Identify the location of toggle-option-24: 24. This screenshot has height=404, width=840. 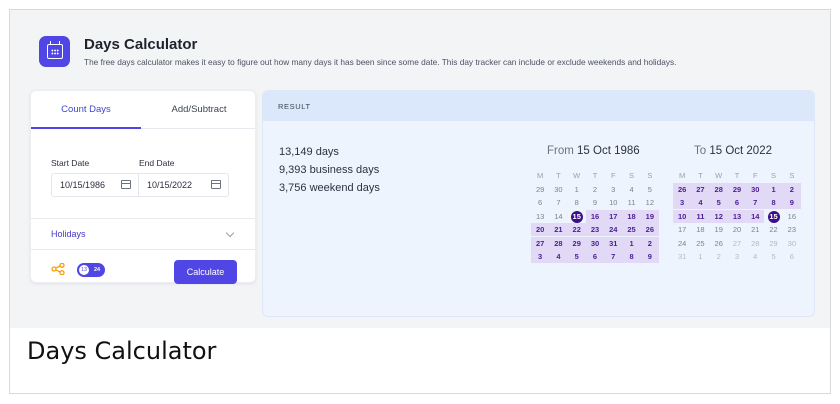
(97, 270).